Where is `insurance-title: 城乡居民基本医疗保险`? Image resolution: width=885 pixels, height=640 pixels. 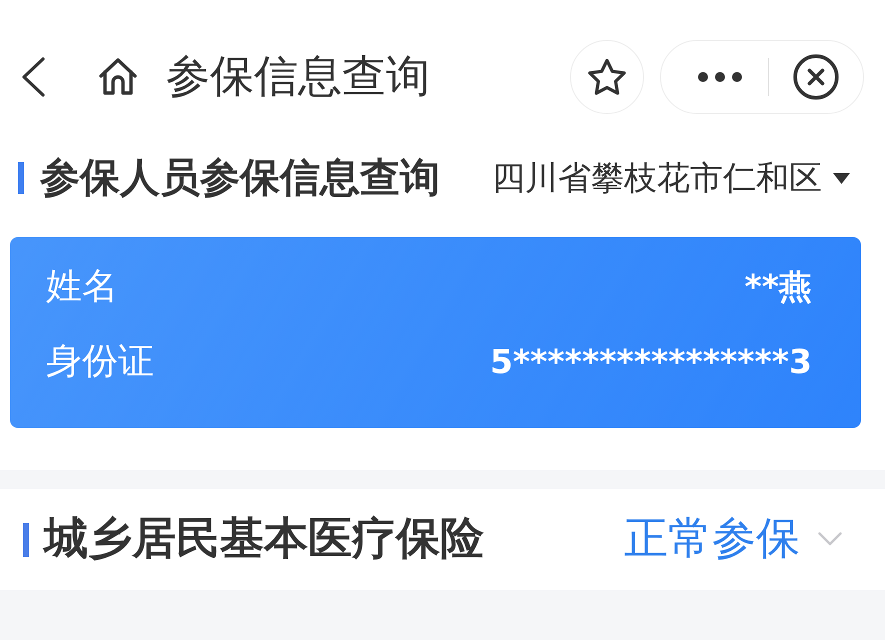
insurance-title: 城乡居民基本医疗保险 is located at coordinates (264, 539).